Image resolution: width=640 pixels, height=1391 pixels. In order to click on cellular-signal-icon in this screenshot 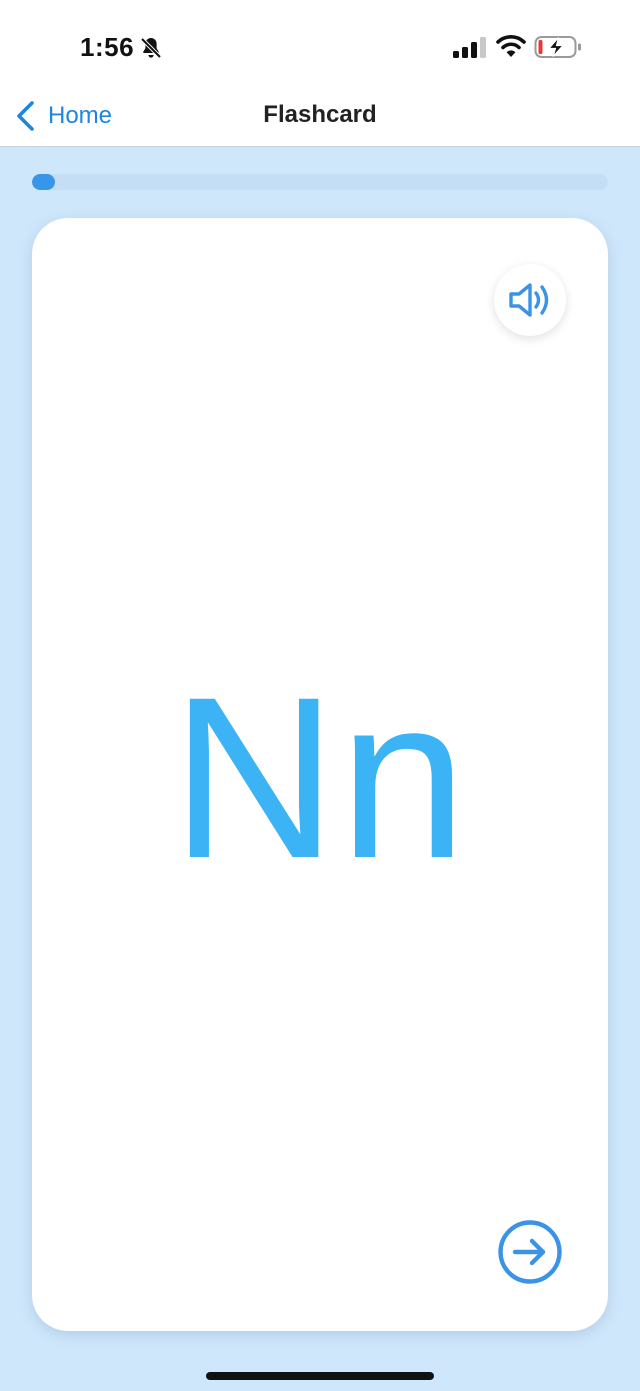, I will do `click(469, 47)`.